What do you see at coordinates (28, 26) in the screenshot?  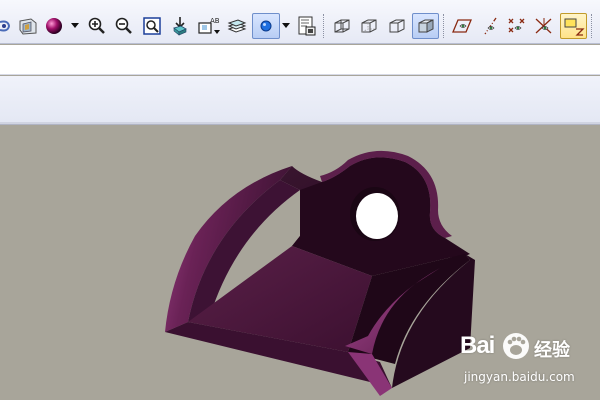 I see `saved-views-icon` at bounding box center [28, 26].